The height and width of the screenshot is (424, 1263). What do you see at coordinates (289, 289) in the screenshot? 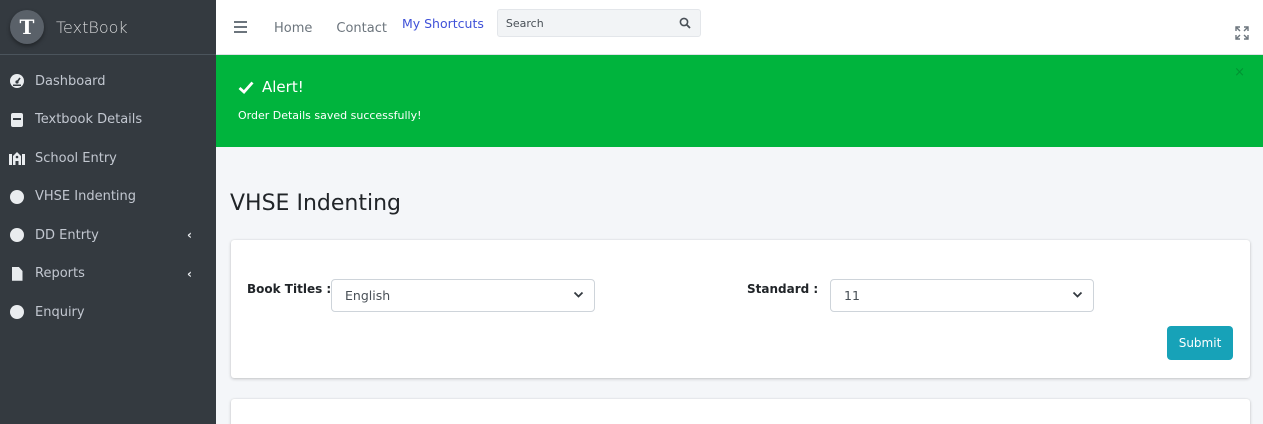
I see `book-titles-label: Book Titles :` at bounding box center [289, 289].